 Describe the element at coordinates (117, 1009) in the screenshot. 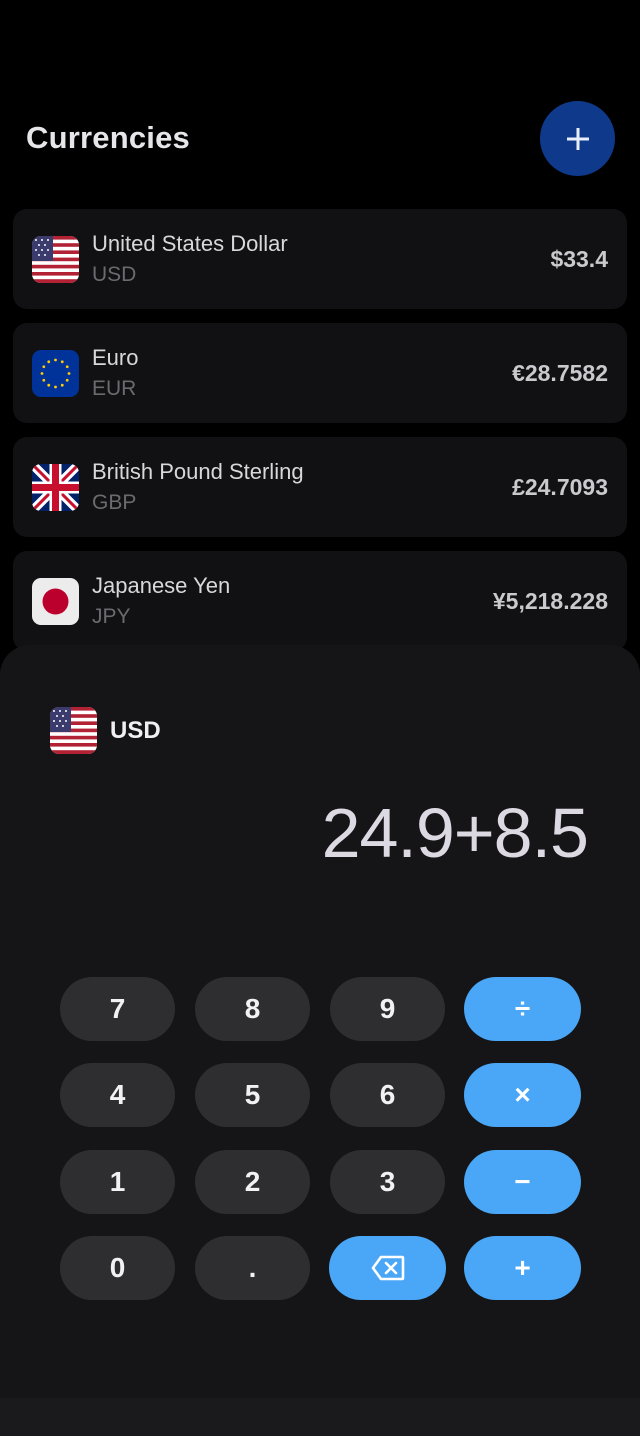

I see `key-7: 7` at that location.